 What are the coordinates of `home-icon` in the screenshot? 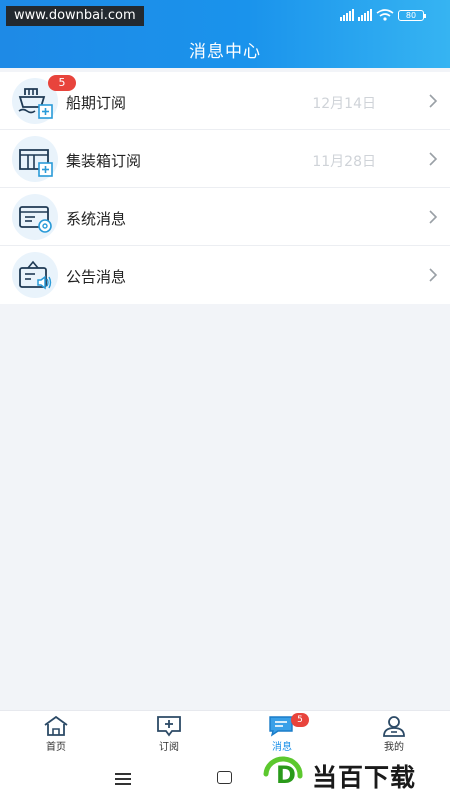 It's located at (56, 725).